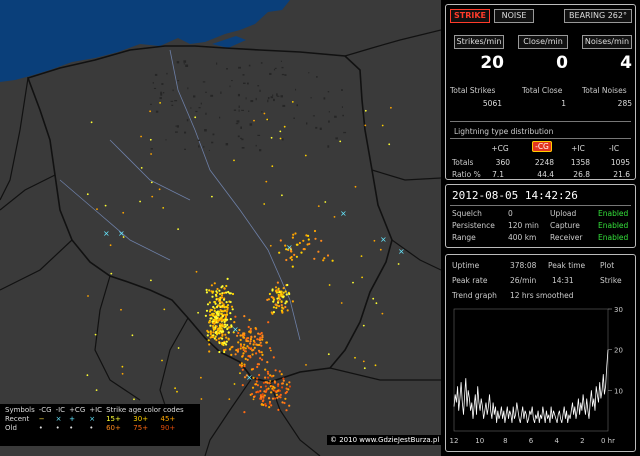 The width and height of the screenshot is (640, 456). What do you see at coordinates (613, 225) in the screenshot?
I see `capture-status: Enabled` at bounding box center [613, 225].